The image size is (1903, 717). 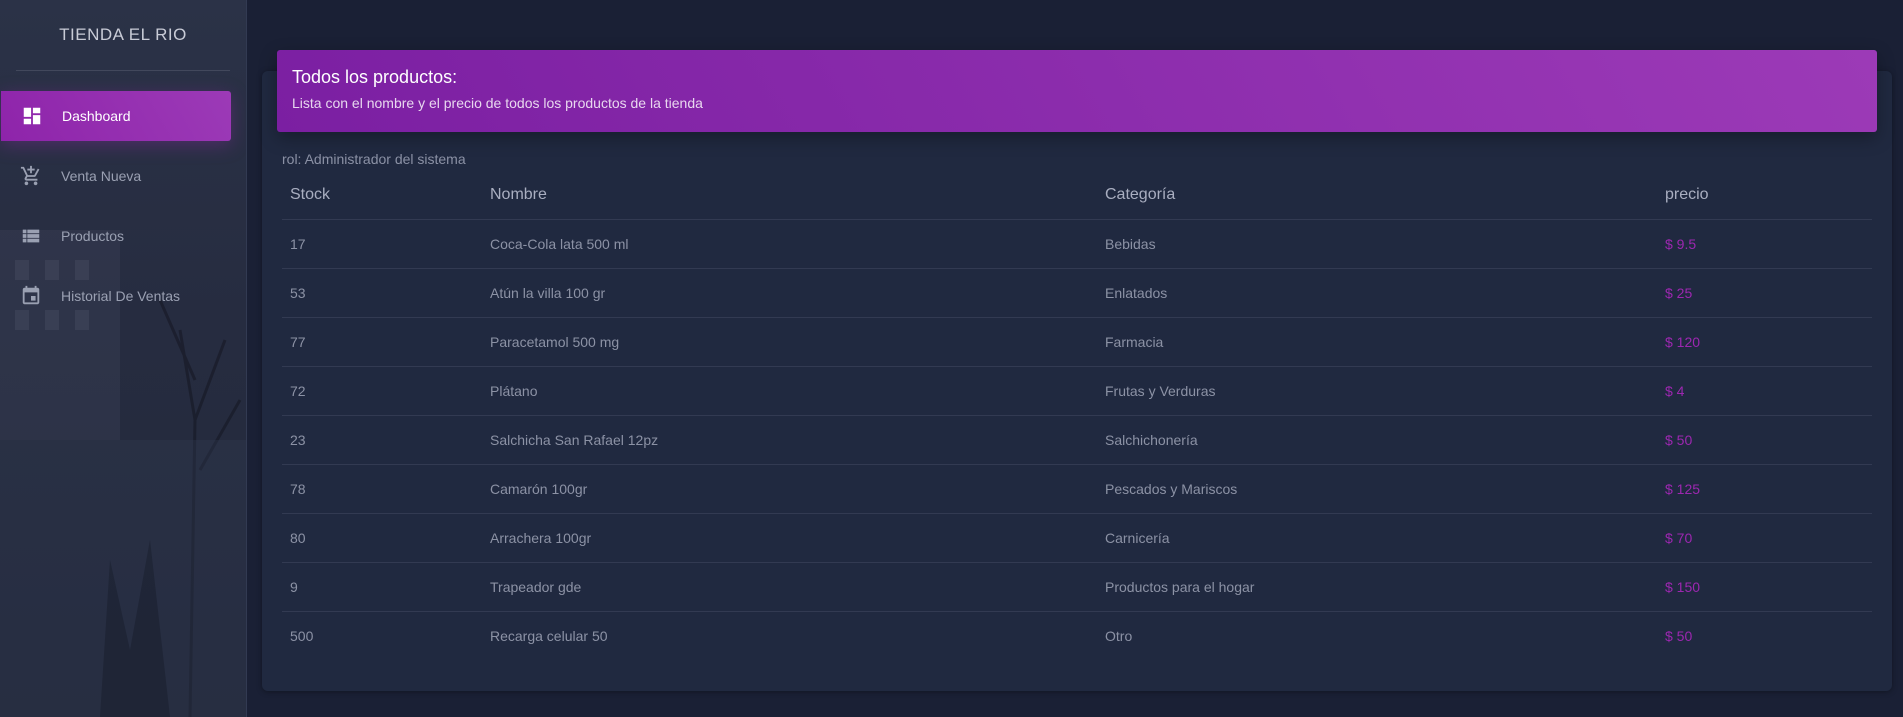 I want to click on sidebar-item-historial-de-ventas: Historial De Ventas, so click(x=115, y=296).